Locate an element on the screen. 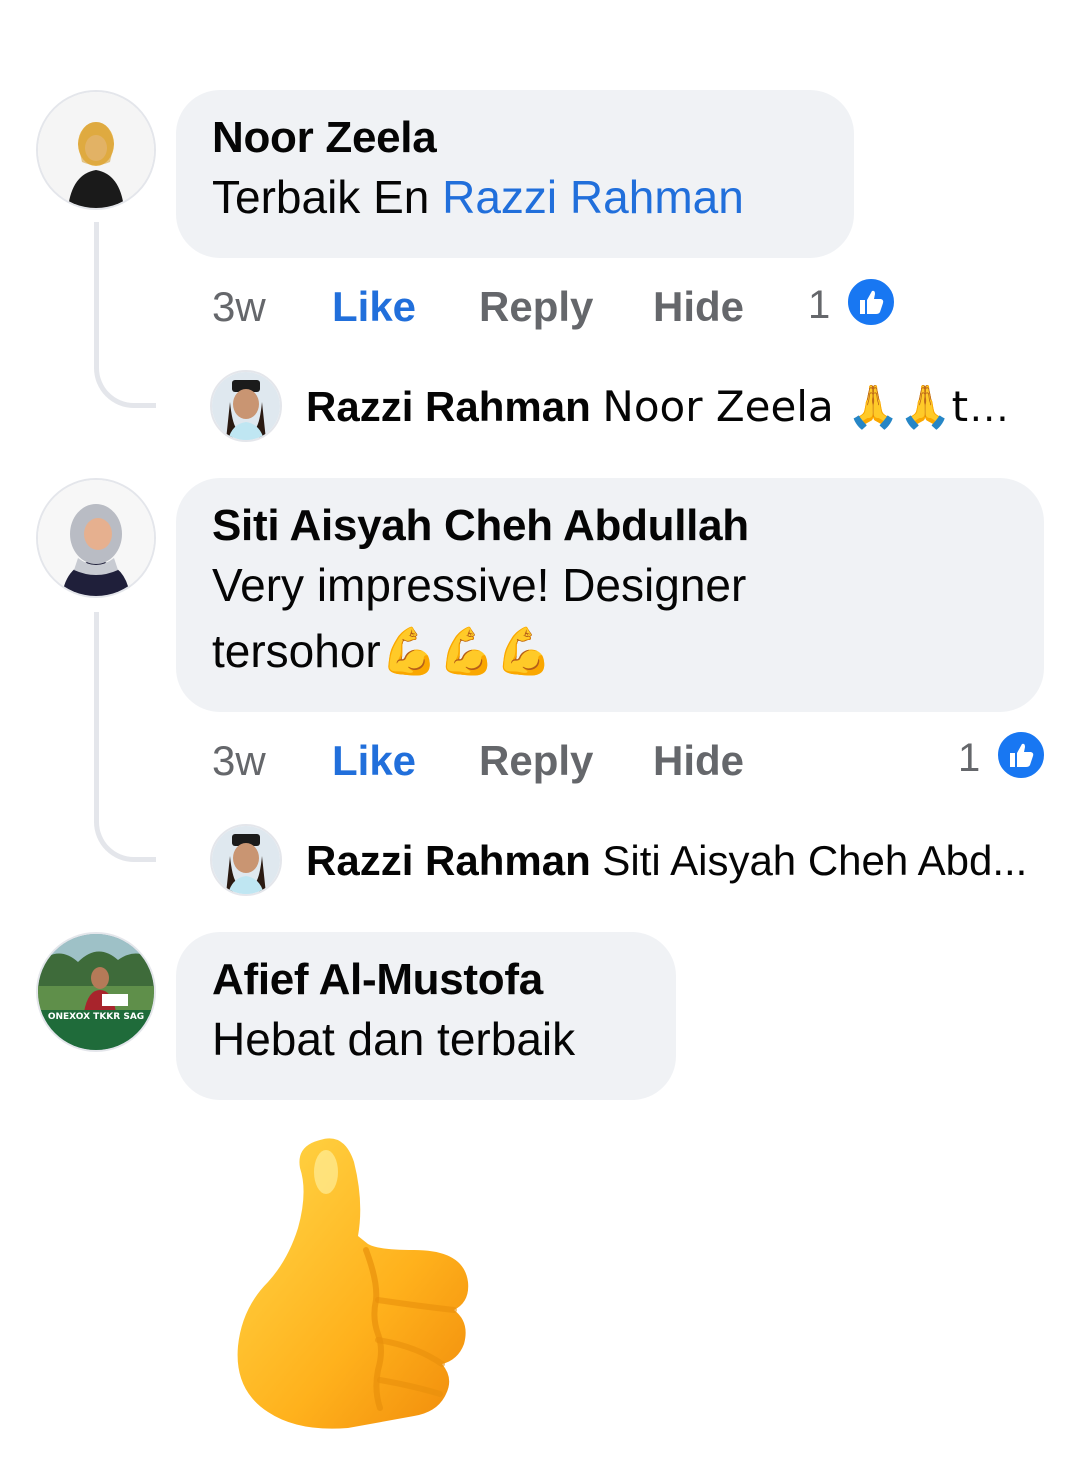  avatar-afief: ONEXOX TKKR SAG is located at coordinates (96, 992).